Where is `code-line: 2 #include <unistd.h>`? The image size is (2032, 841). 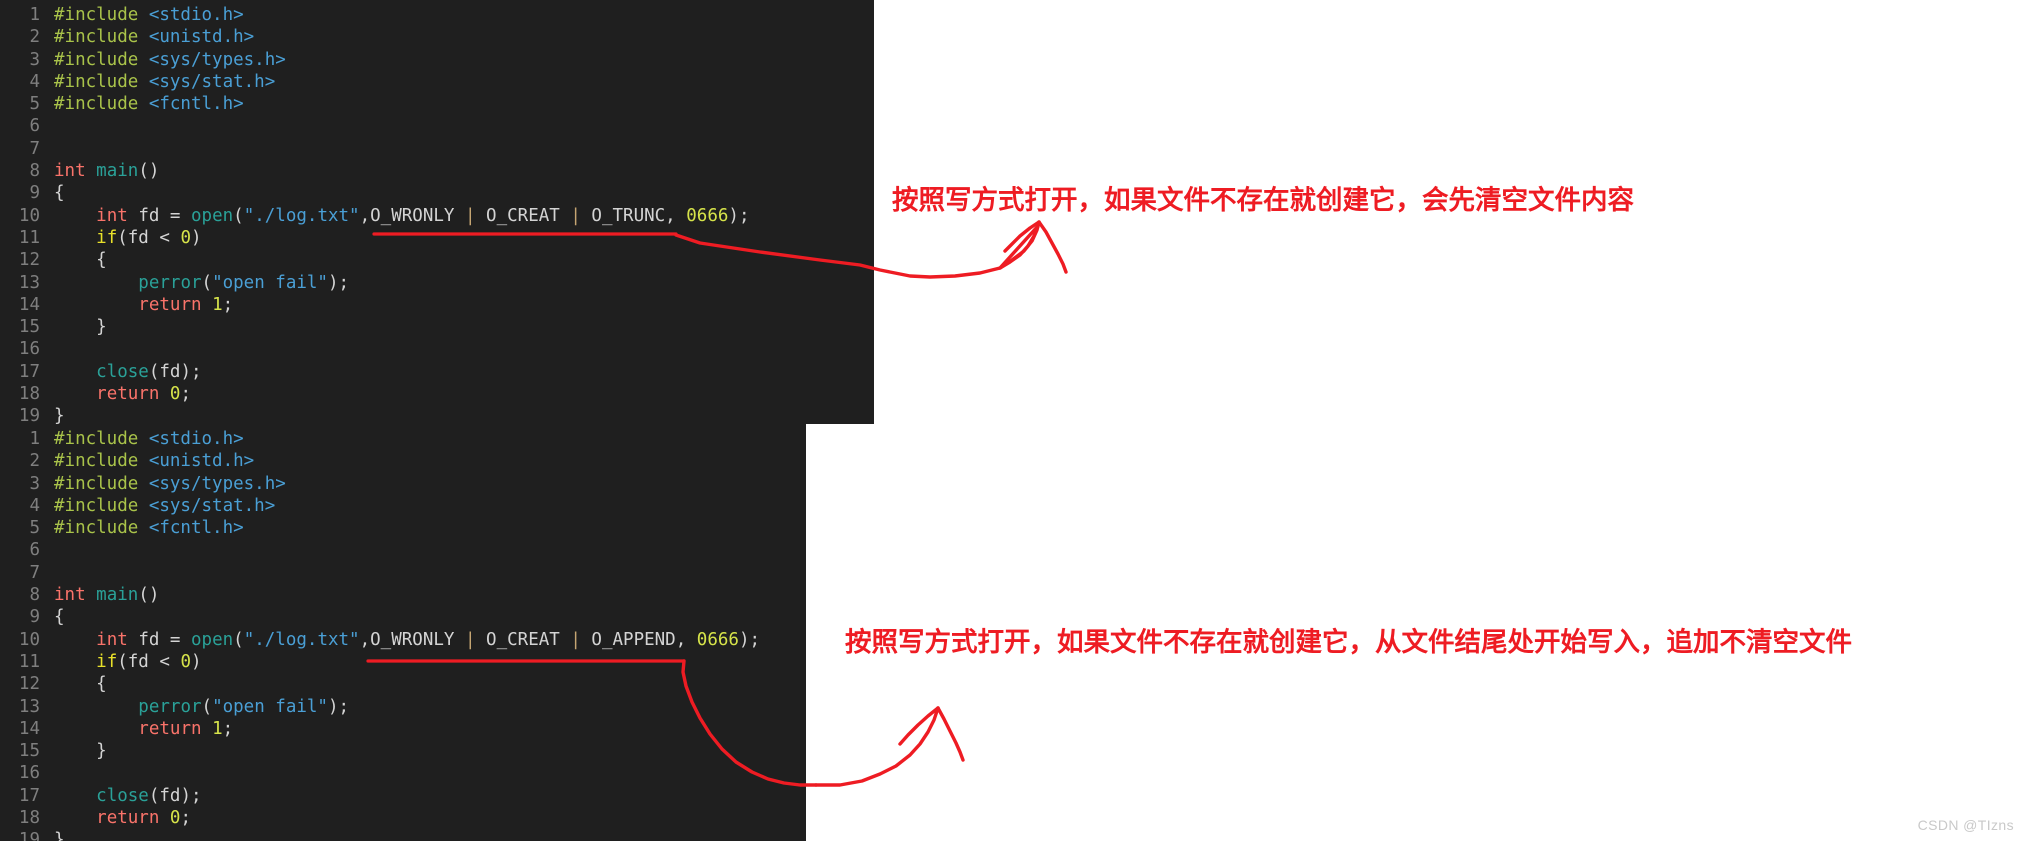 code-line: 2 #include <unistd.h> is located at coordinates (403, 461).